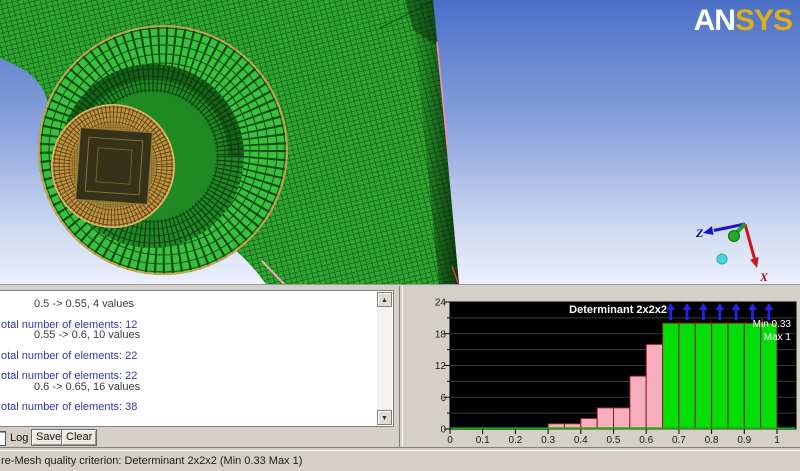  I want to click on clear-button: Clear, so click(79, 437).